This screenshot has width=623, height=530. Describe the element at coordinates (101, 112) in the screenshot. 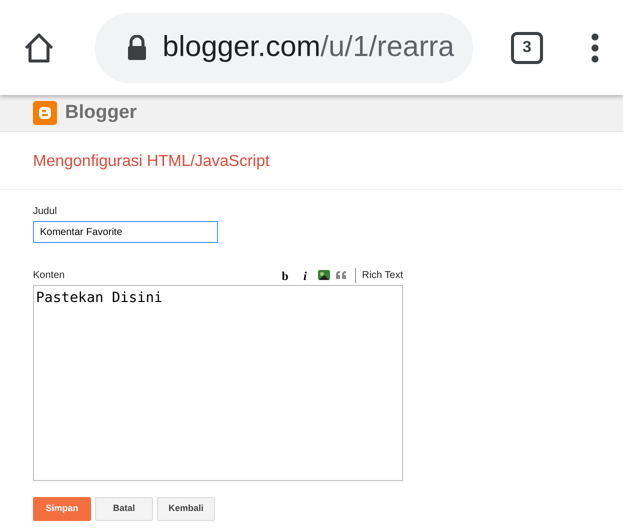

I see `brand-name: Blogger` at that location.